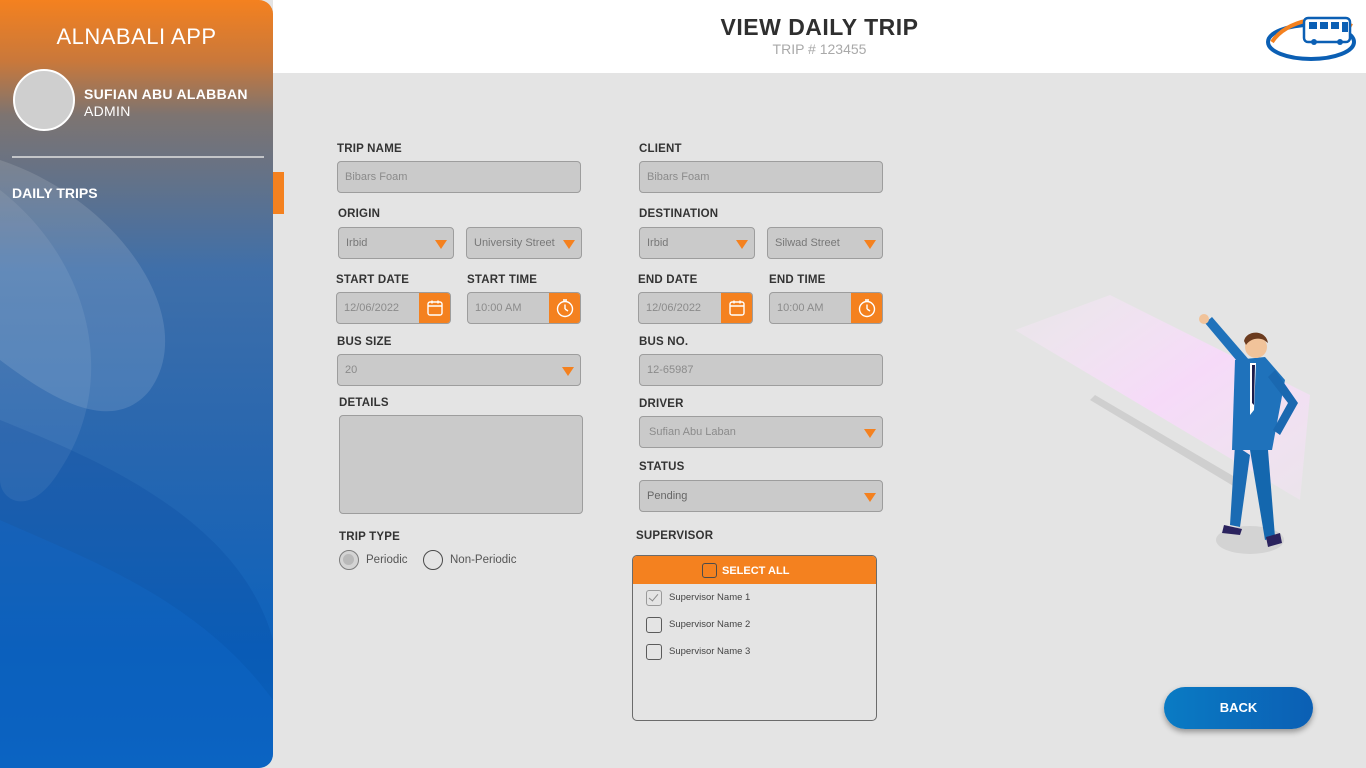  I want to click on businessman-illustration, so click(1162, 424).